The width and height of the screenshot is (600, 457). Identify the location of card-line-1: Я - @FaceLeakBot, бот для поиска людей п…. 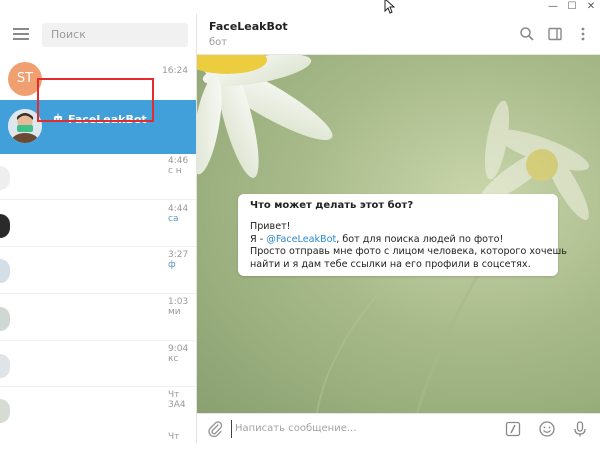
(377, 239).